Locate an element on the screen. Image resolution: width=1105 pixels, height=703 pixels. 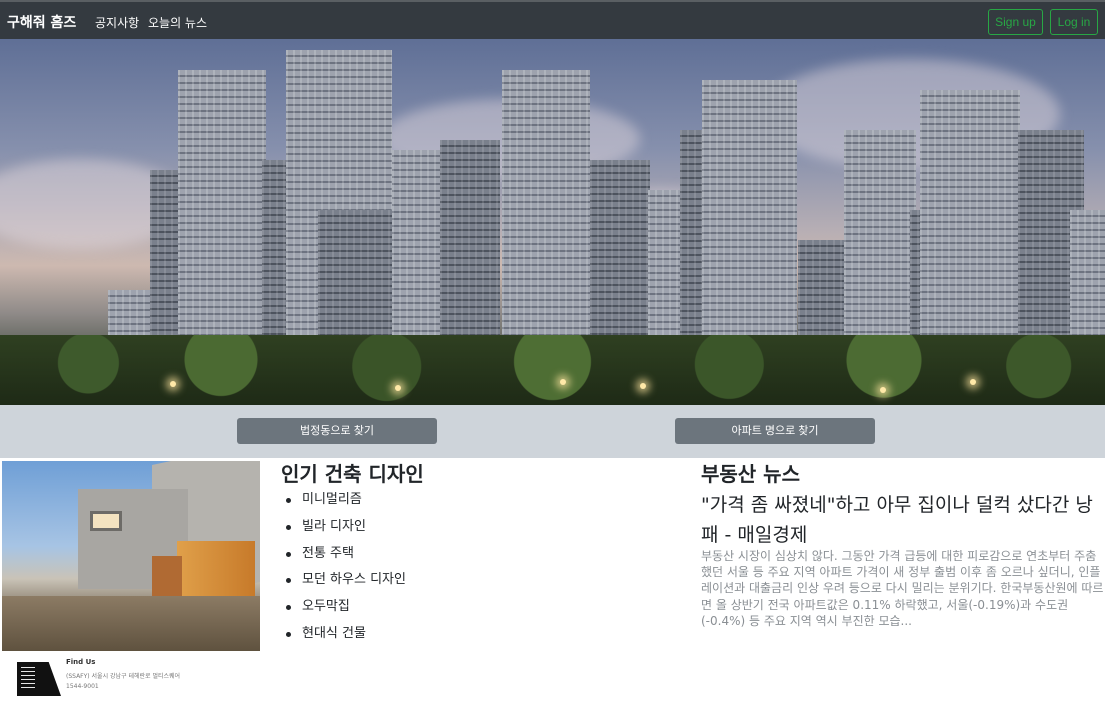
nav-link-notice: 공지사항 is located at coordinates (117, 22).